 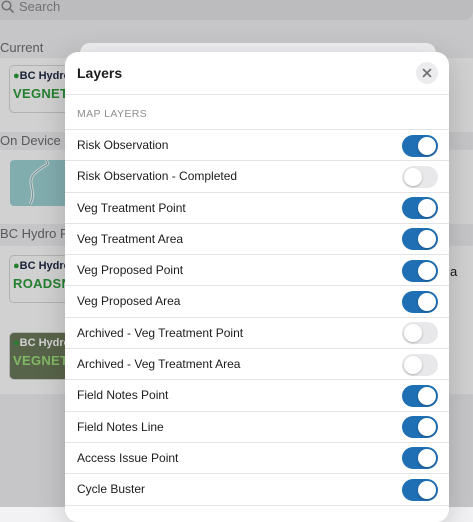 I want to click on layer-label: Archived - Veg Treatment Area, so click(x=159, y=364).